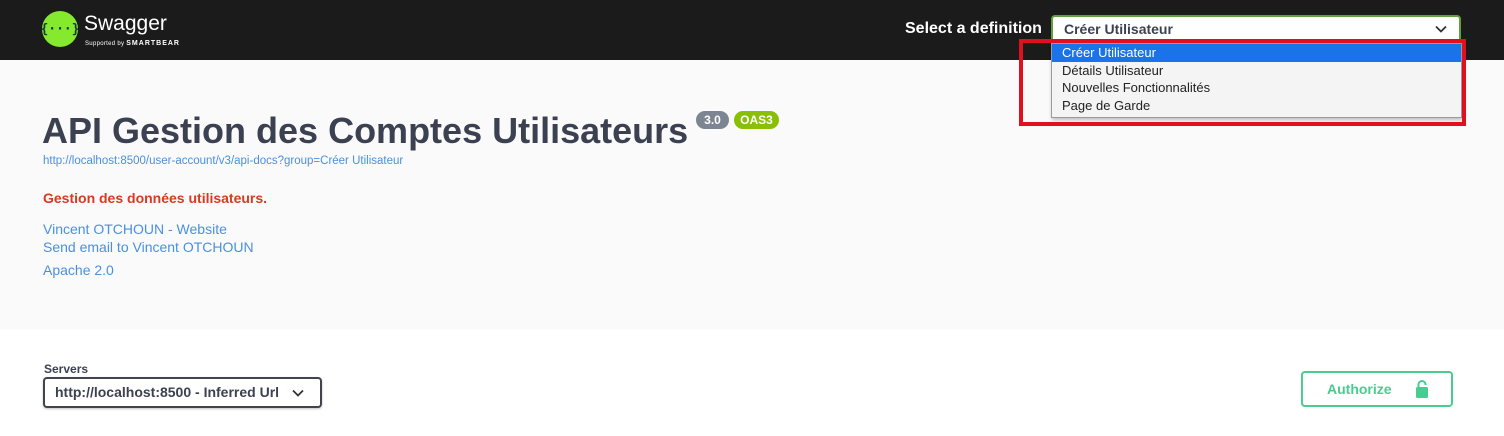  What do you see at coordinates (712, 120) in the screenshot?
I see `version-badge: 3.0` at bounding box center [712, 120].